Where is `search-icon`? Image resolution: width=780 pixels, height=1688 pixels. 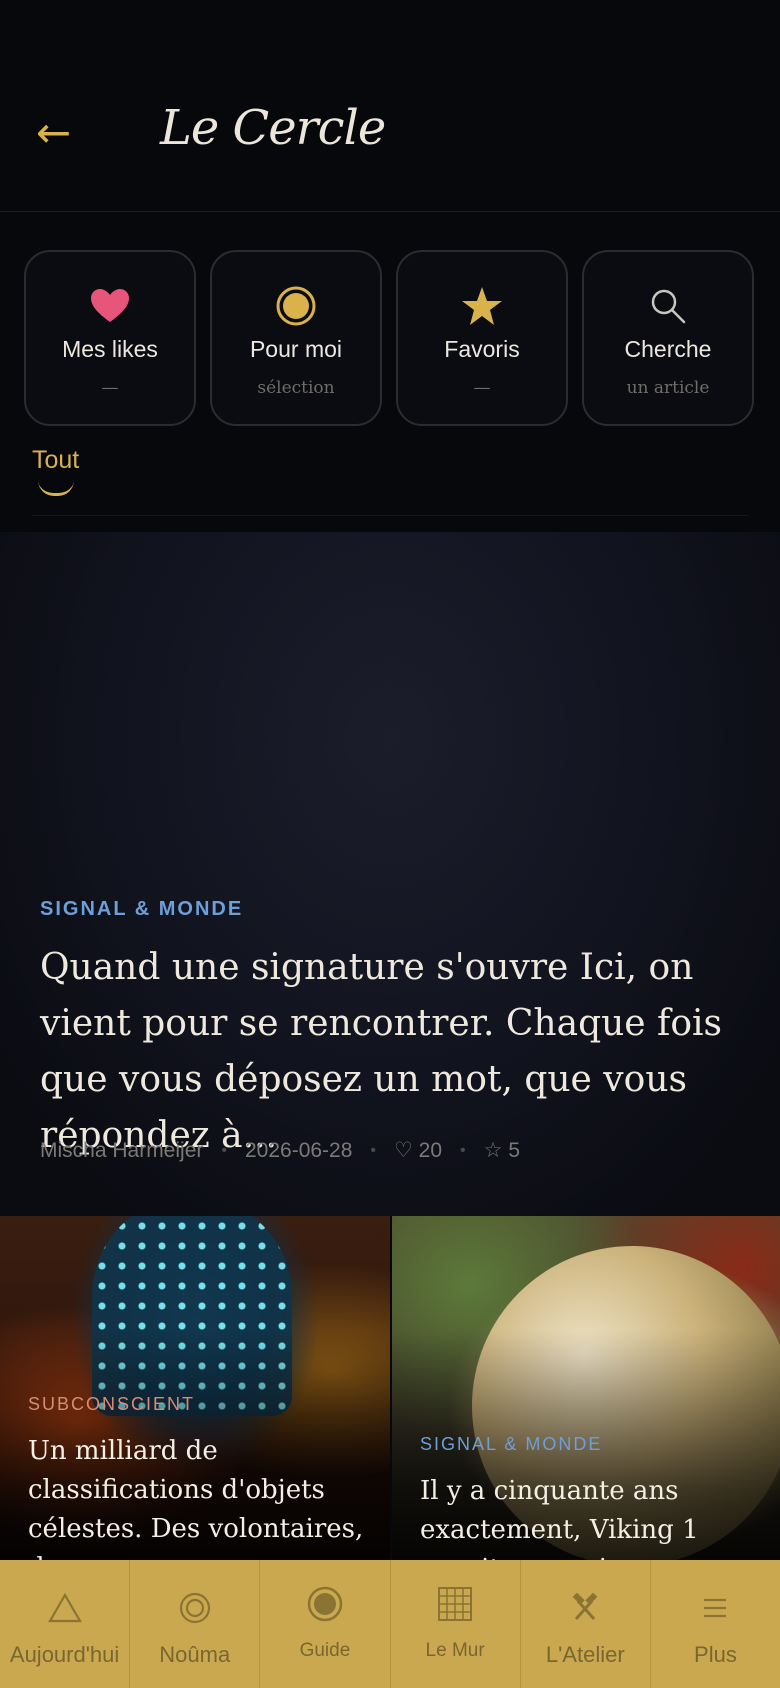 search-icon is located at coordinates (668, 306).